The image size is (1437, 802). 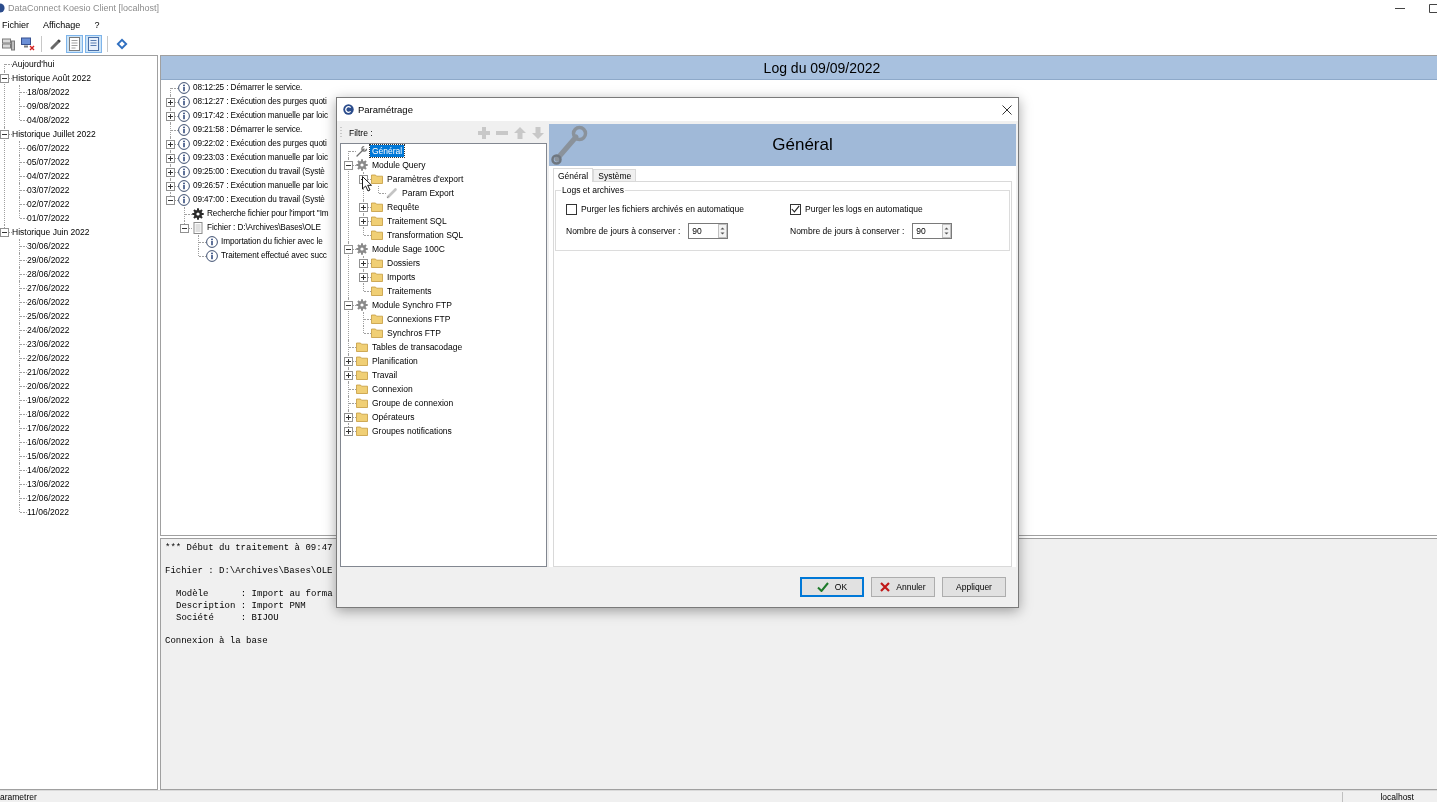 I want to click on tree-item: Module Synchro FTP, so click(x=412, y=305).